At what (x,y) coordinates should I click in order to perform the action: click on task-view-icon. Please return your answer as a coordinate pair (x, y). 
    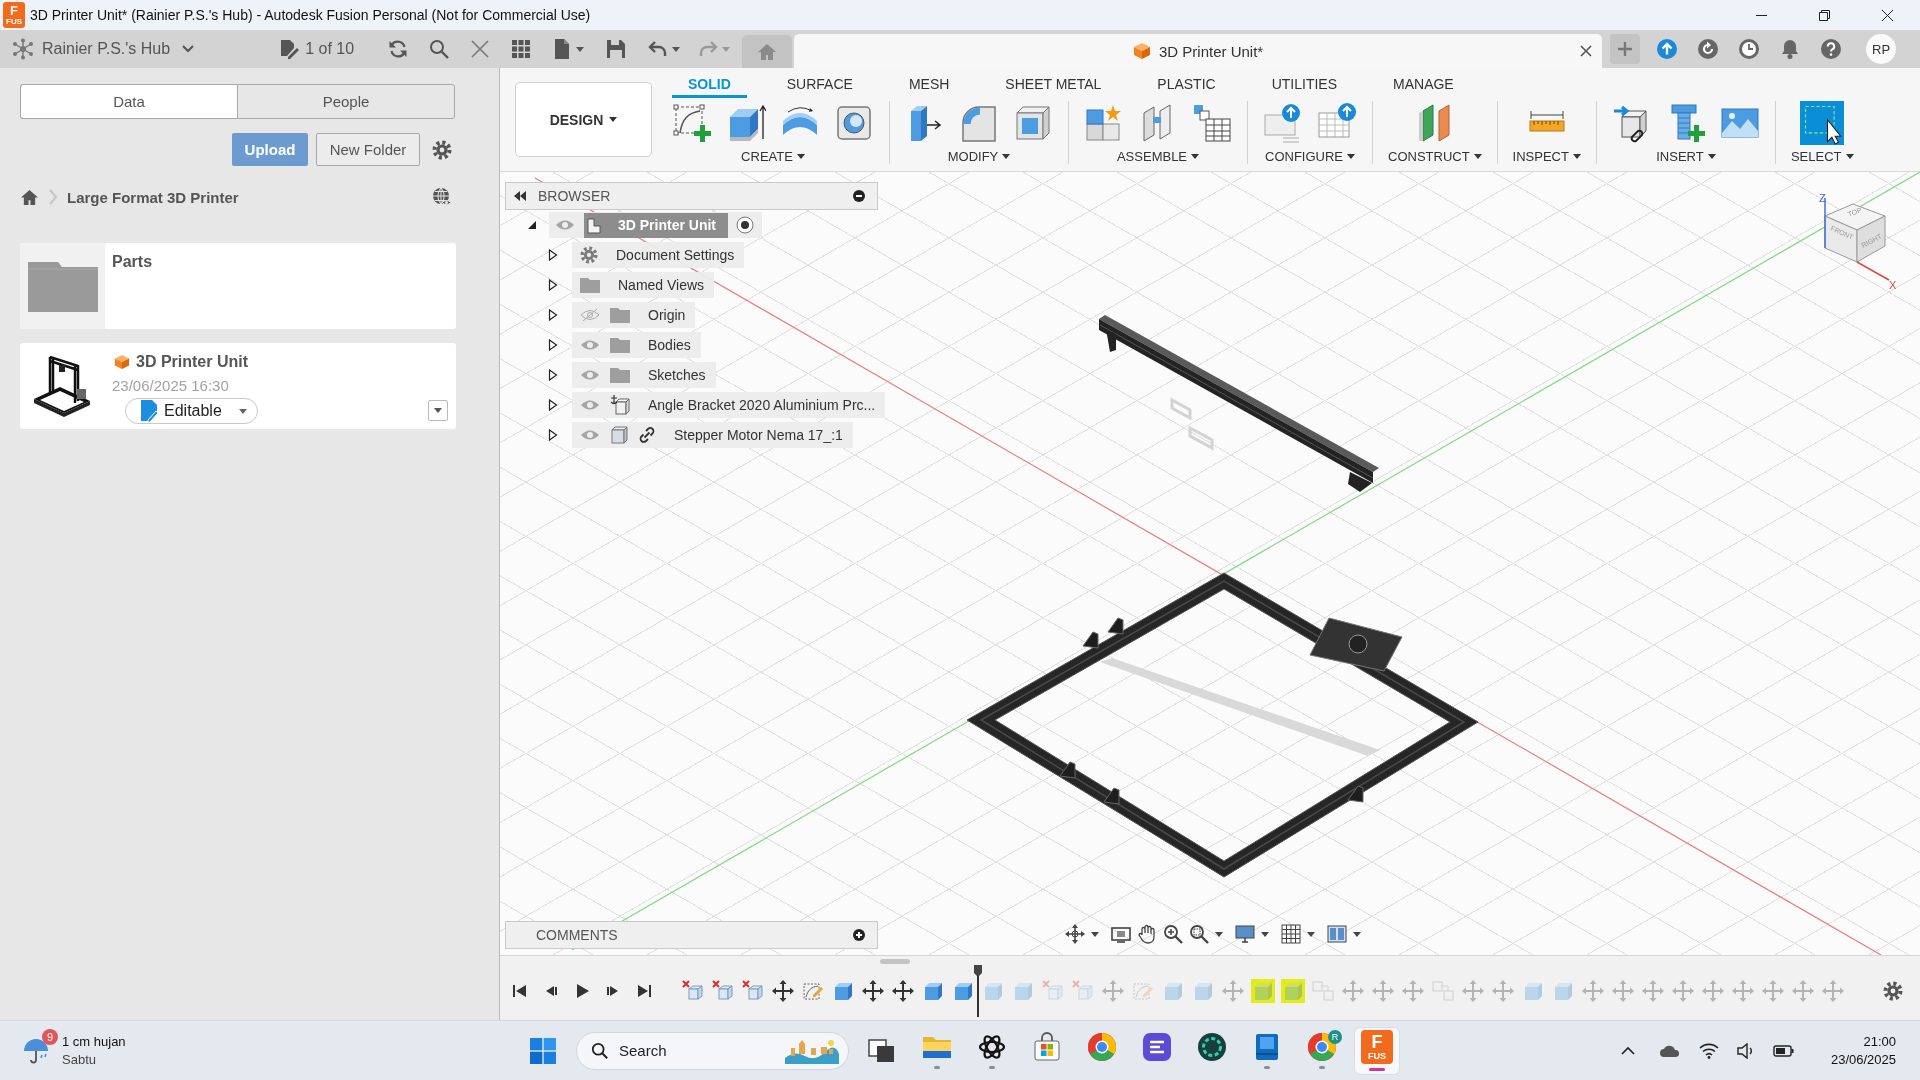
    Looking at the image, I should click on (882, 1050).